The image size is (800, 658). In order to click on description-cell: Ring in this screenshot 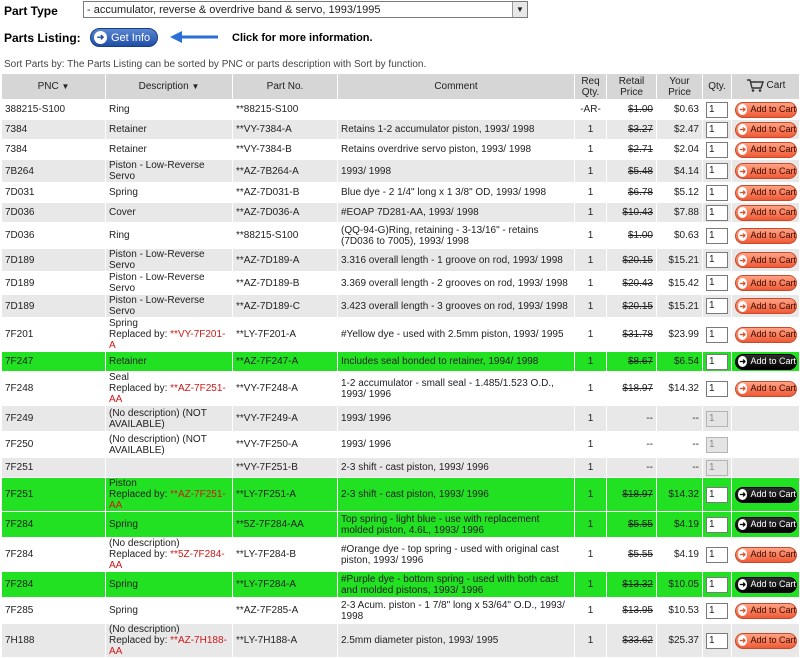, I will do `click(169, 235)`.